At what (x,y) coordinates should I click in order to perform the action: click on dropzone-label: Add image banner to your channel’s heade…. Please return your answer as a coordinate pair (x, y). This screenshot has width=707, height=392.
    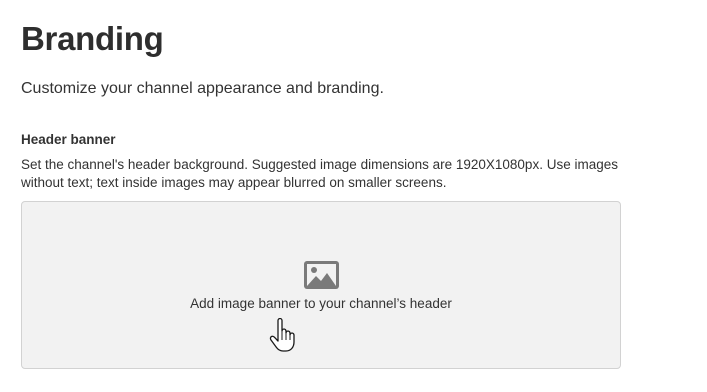
    Looking at the image, I should click on (321, 303).